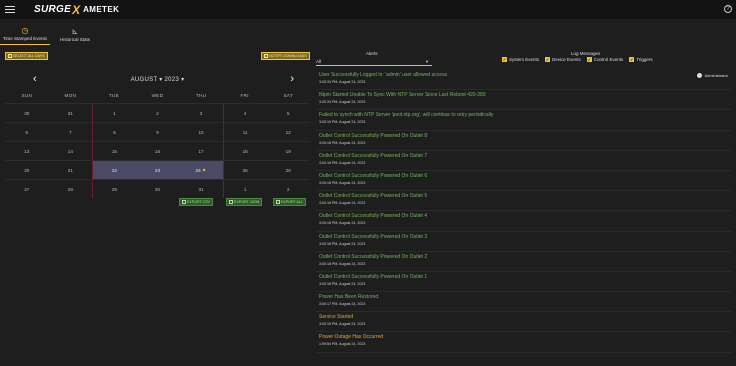 This screenshot has height=366, width=736. Describe the element at coordinates (70, 95) in the screenshot. I see `weekday-header: MON` at that location.